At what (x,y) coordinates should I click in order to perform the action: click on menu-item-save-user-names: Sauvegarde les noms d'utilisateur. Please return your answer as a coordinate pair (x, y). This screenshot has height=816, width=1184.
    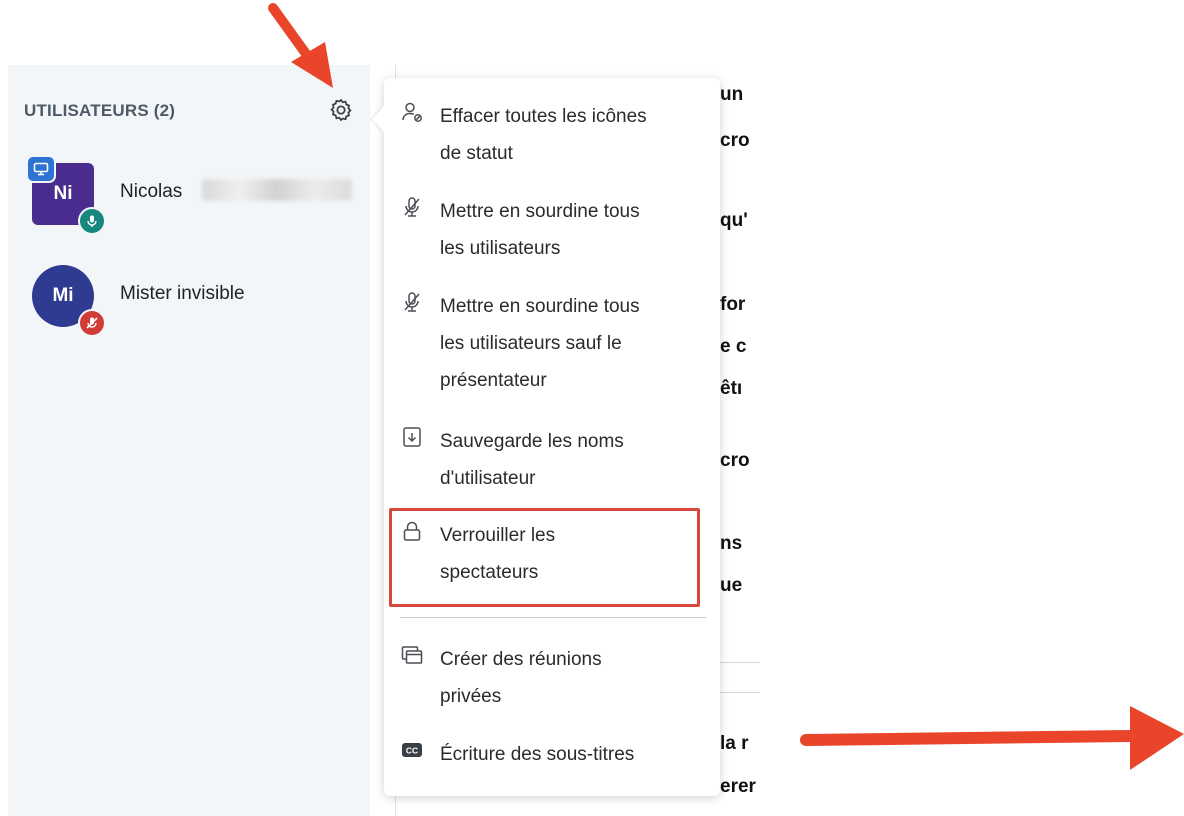
    Looking at the image, I should click on (551, 460).